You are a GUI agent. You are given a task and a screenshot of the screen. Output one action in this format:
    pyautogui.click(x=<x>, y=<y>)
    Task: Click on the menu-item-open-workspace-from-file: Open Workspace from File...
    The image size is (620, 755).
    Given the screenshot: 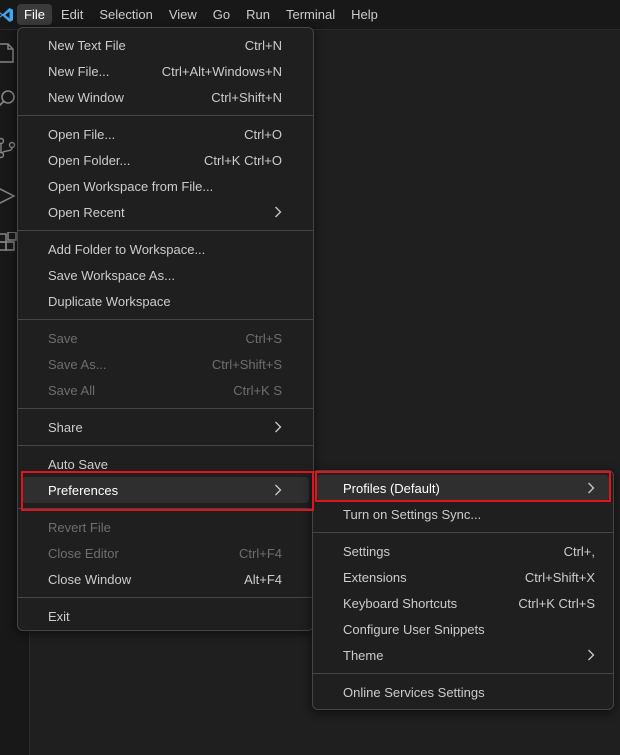 What is the action you would take?
    pyautogui.click(x=165, y=186)
    